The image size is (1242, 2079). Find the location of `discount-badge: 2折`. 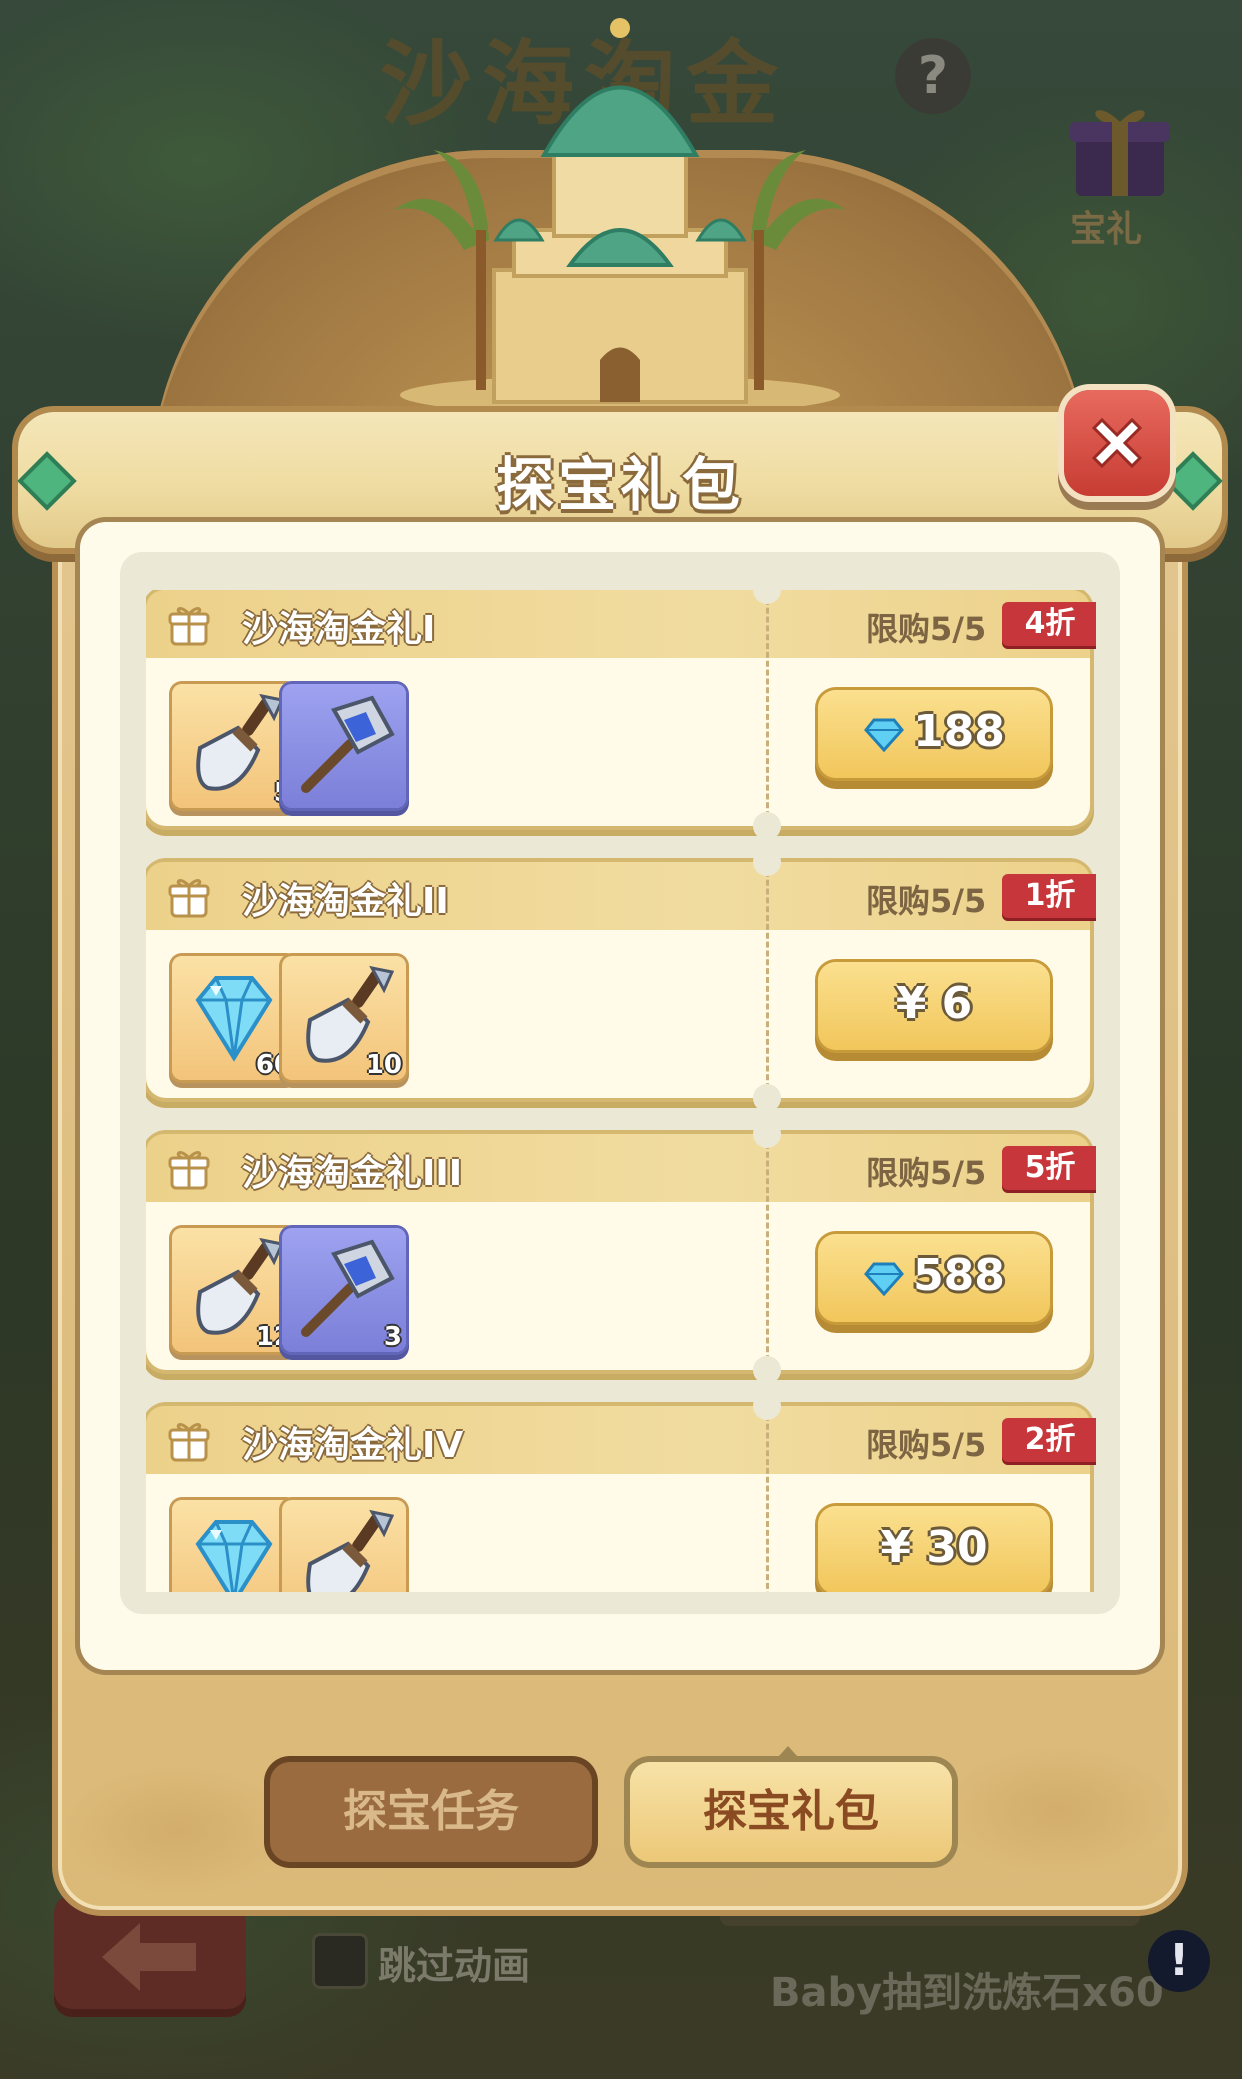

discount-badge: 2折 is located at coordinates (1049, 1440).